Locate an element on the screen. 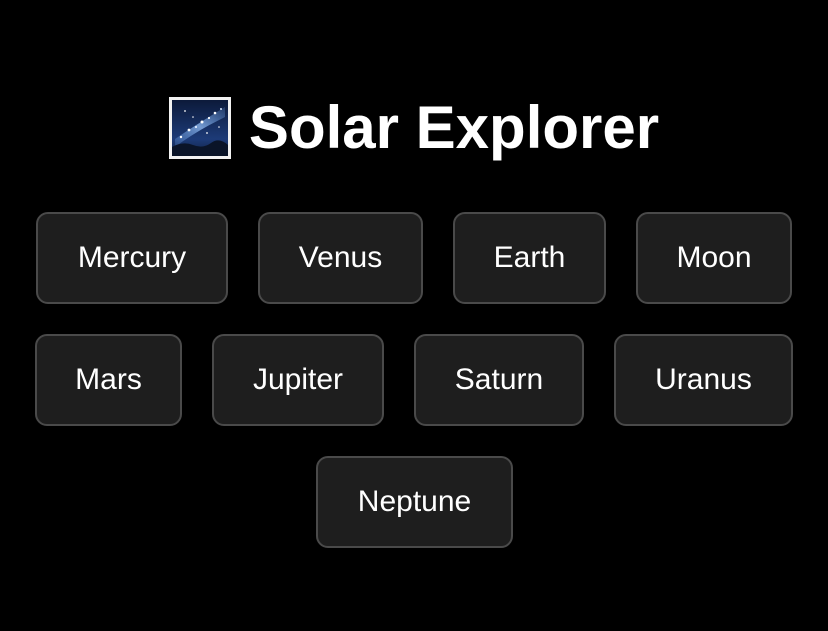 The height and width of the screenshot is (631, 828). mars-button: Mars is located at coordinates (108, 380).